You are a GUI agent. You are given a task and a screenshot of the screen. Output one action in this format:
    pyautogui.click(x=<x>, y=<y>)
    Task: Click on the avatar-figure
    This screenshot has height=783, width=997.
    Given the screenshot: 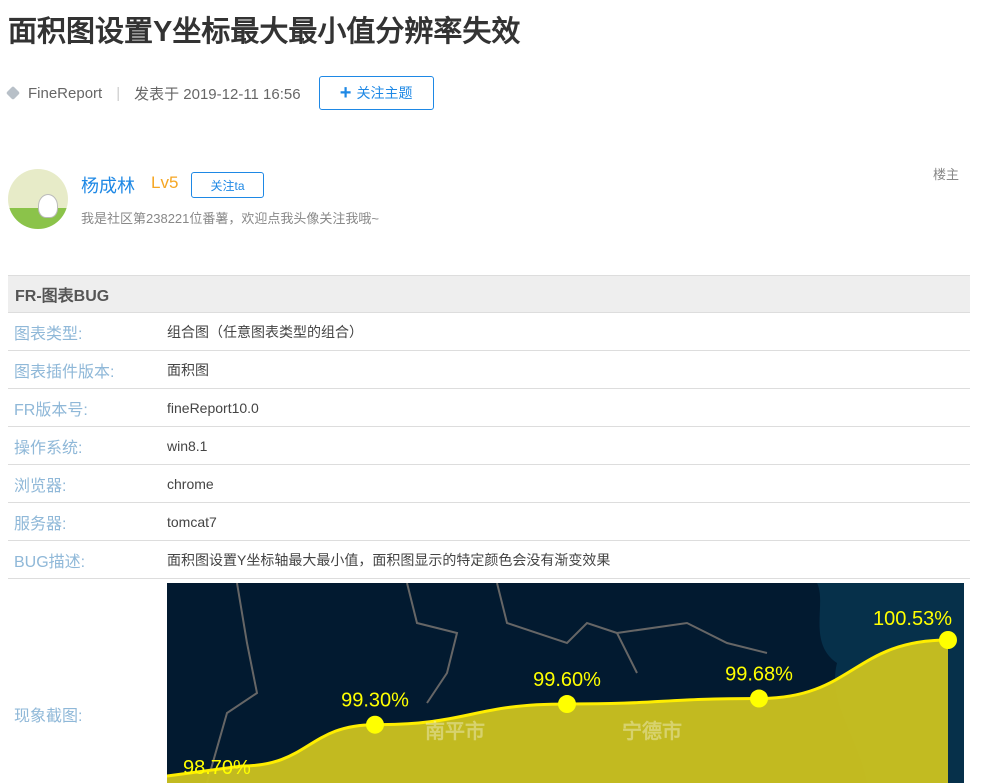 What is the action you would take?
    pyautogui.click(x=48, y=206)
    